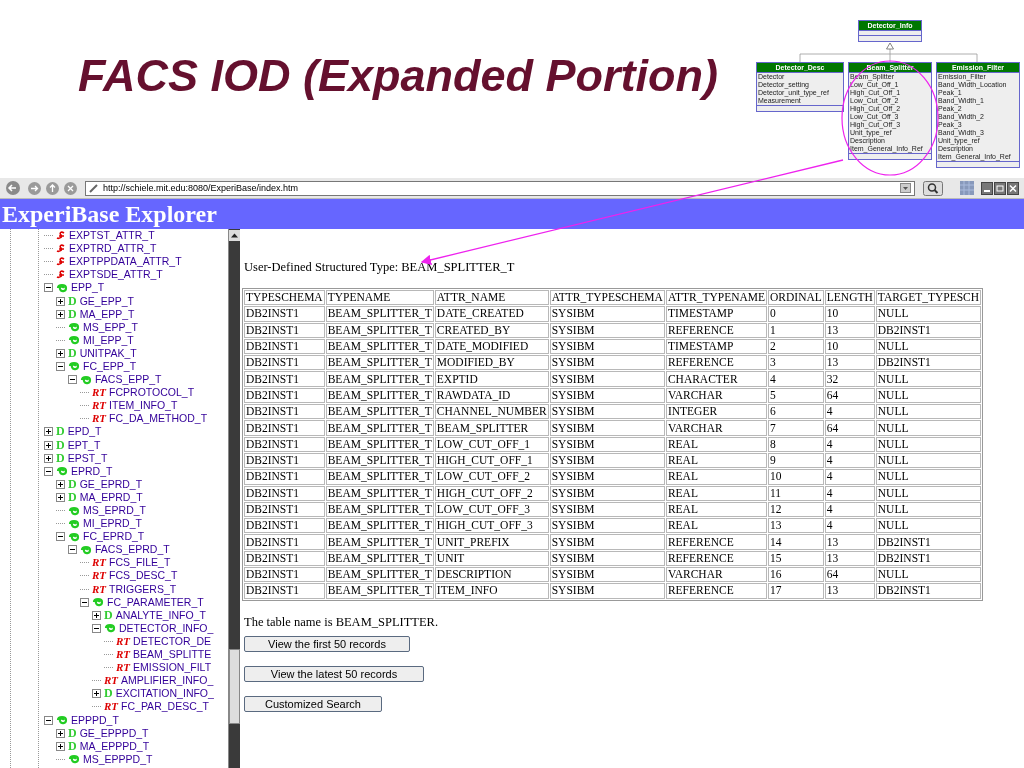  I want to click on tree-item: EXPTPPDATA_ATTR_T, so click(125, 262).